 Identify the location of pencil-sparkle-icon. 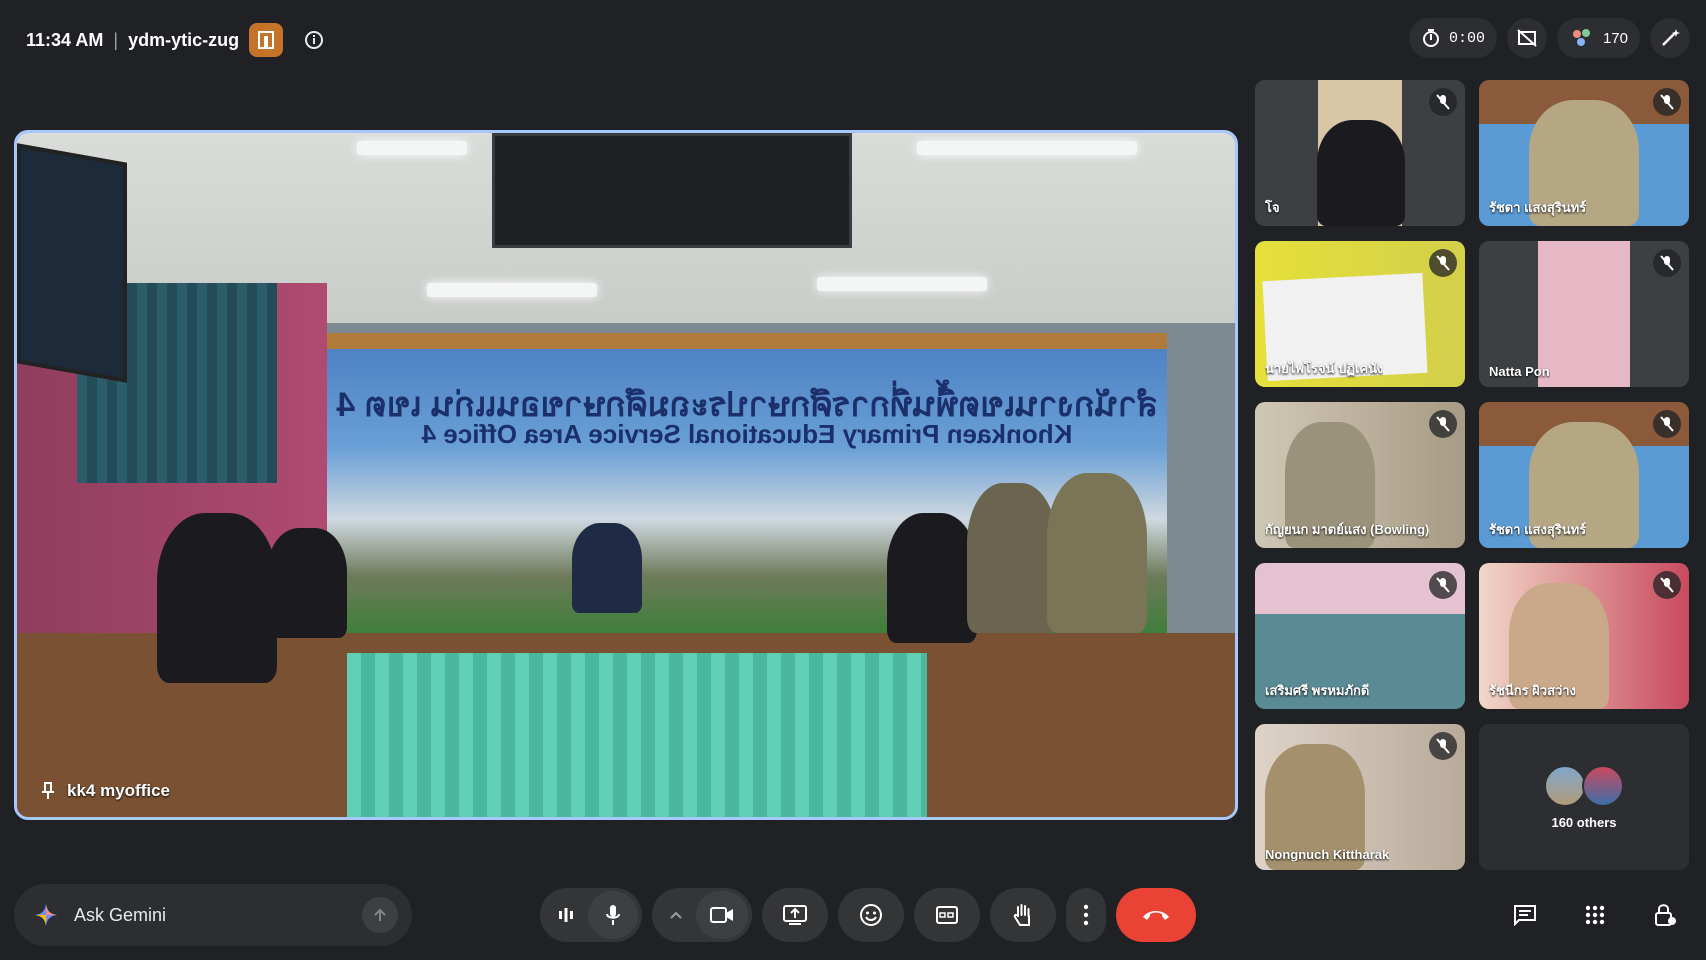
(1671, 37).